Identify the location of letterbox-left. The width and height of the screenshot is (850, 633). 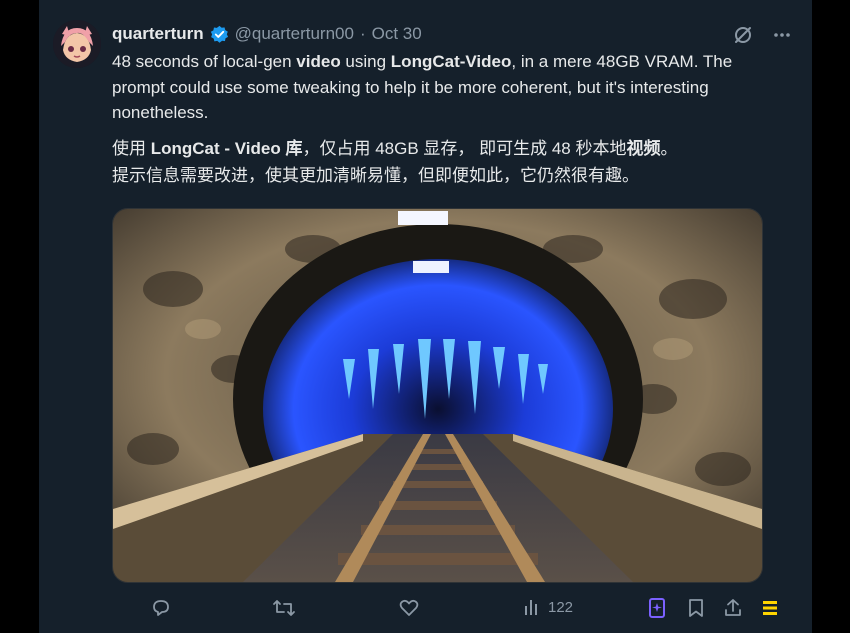
(19, 316).